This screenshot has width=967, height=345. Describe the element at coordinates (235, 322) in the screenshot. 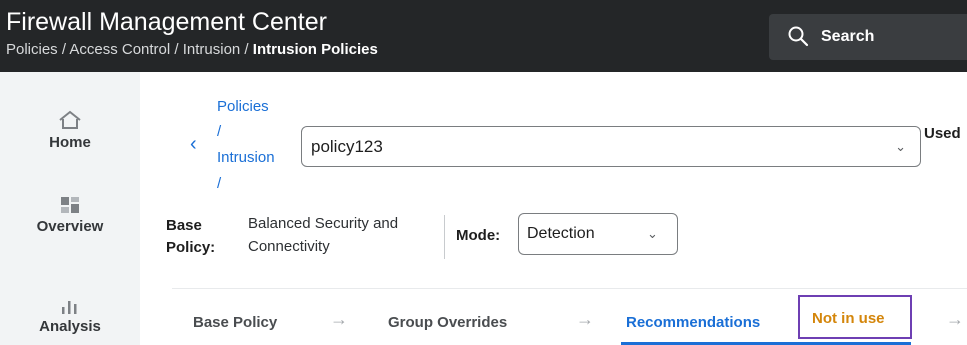

I see `tab-base-policy: Base Policy` at that location.